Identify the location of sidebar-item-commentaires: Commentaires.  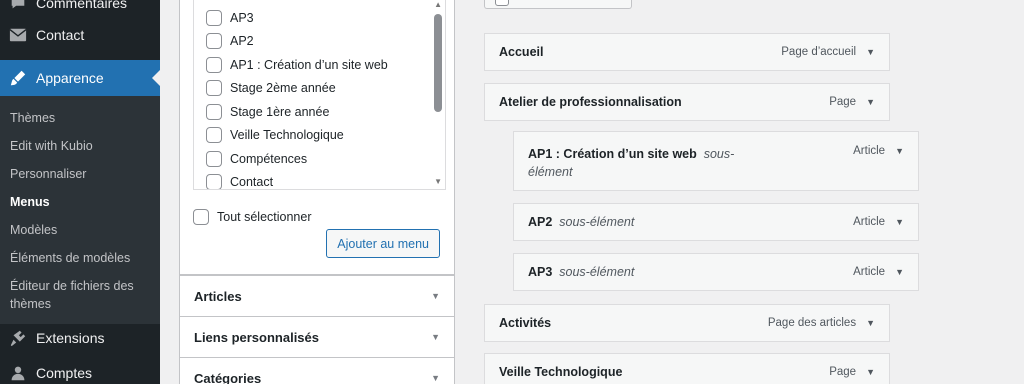
(80, 10).